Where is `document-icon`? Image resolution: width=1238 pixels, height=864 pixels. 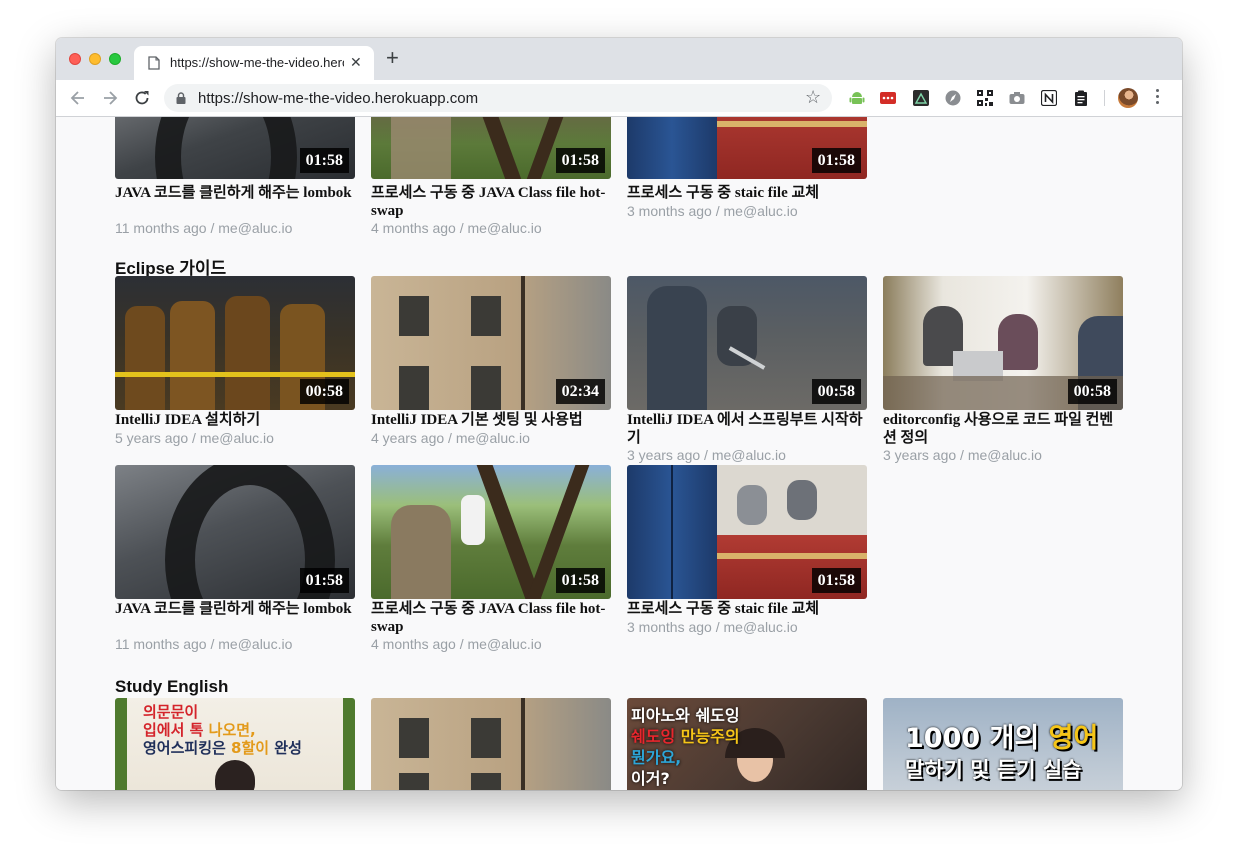 document-icon is located at coordinates (154, 63).